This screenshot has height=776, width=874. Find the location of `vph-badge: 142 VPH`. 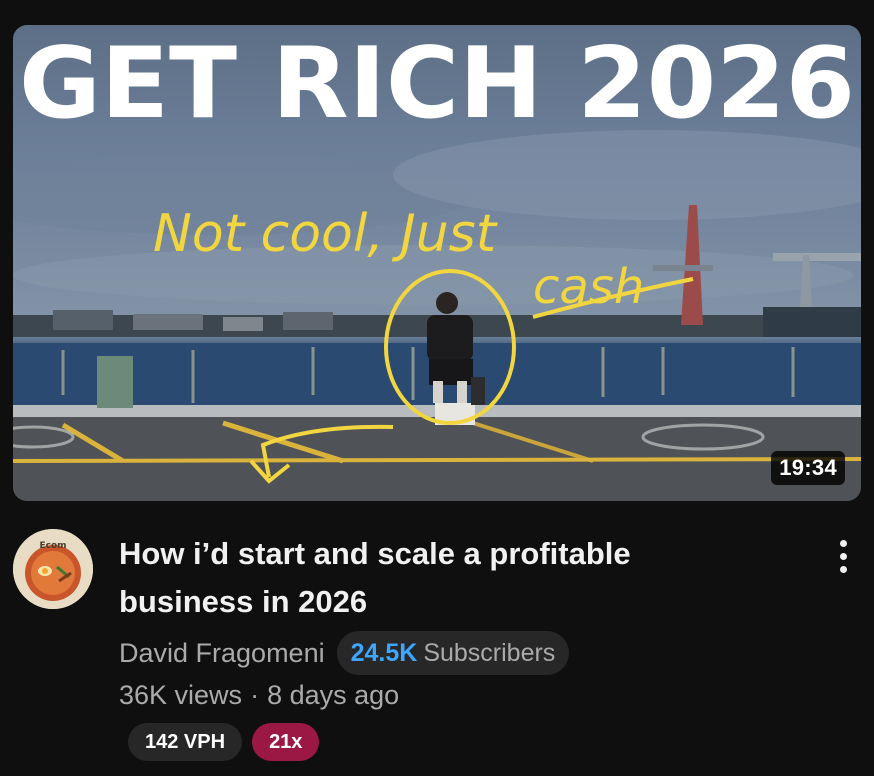

vph-badge: 142 VPH is located at coordinates (185, 742).